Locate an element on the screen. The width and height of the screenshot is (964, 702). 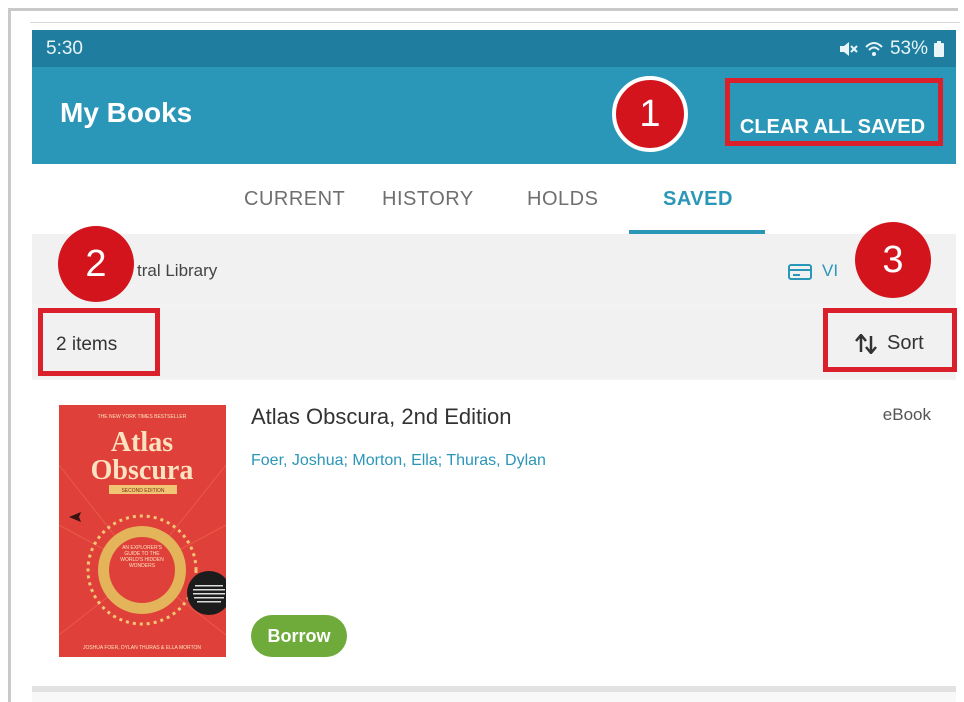
annotation-badge-3: 3 is located at coordinates (893, 260).